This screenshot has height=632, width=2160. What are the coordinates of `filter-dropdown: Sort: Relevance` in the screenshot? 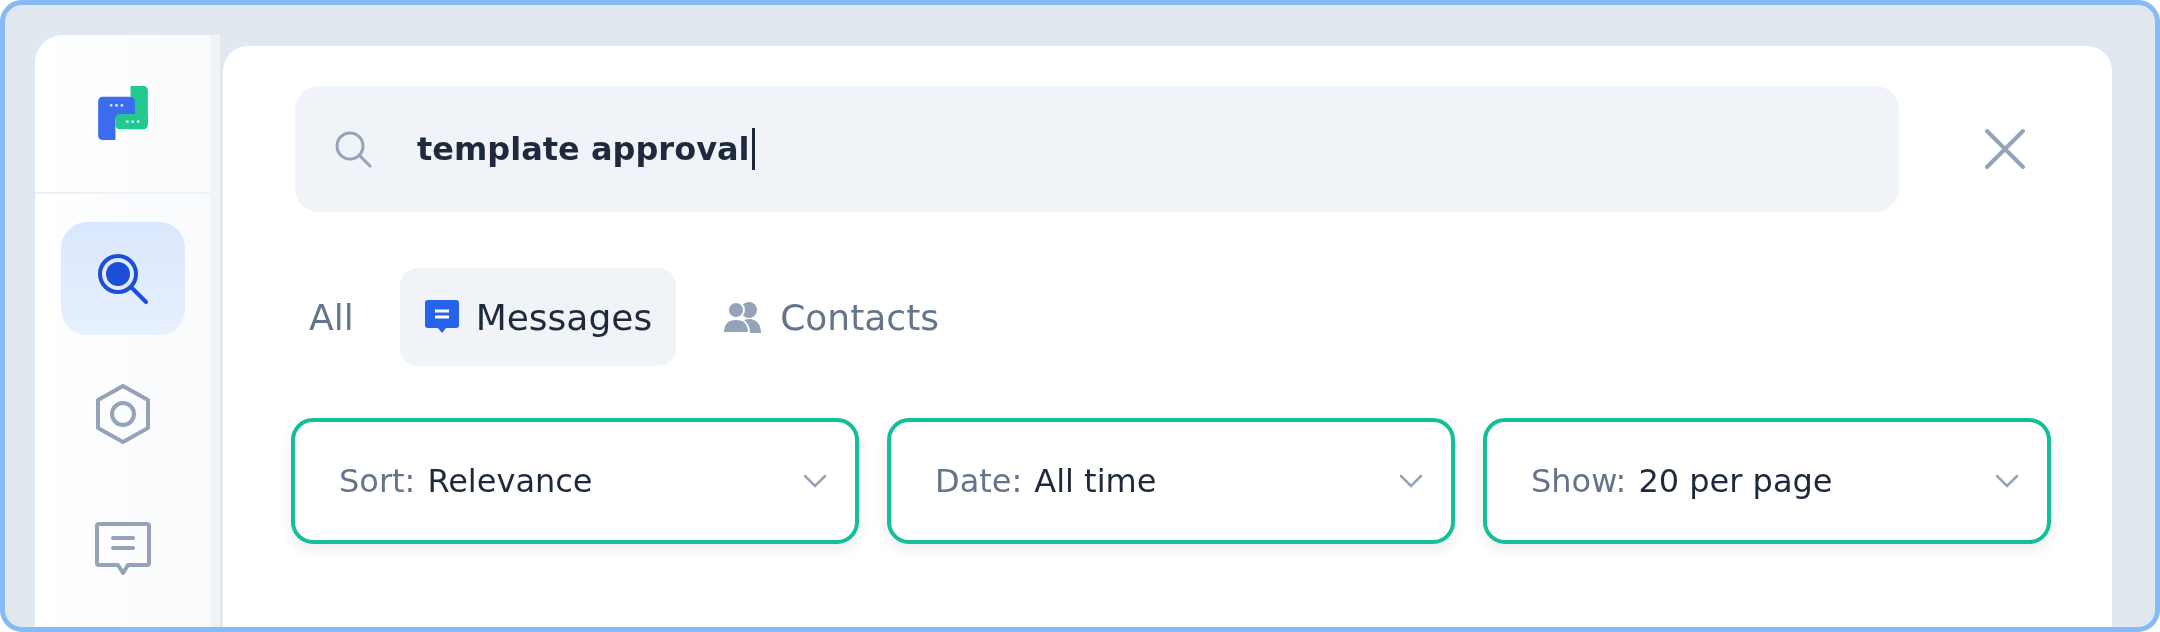 It's located at (575, 481).